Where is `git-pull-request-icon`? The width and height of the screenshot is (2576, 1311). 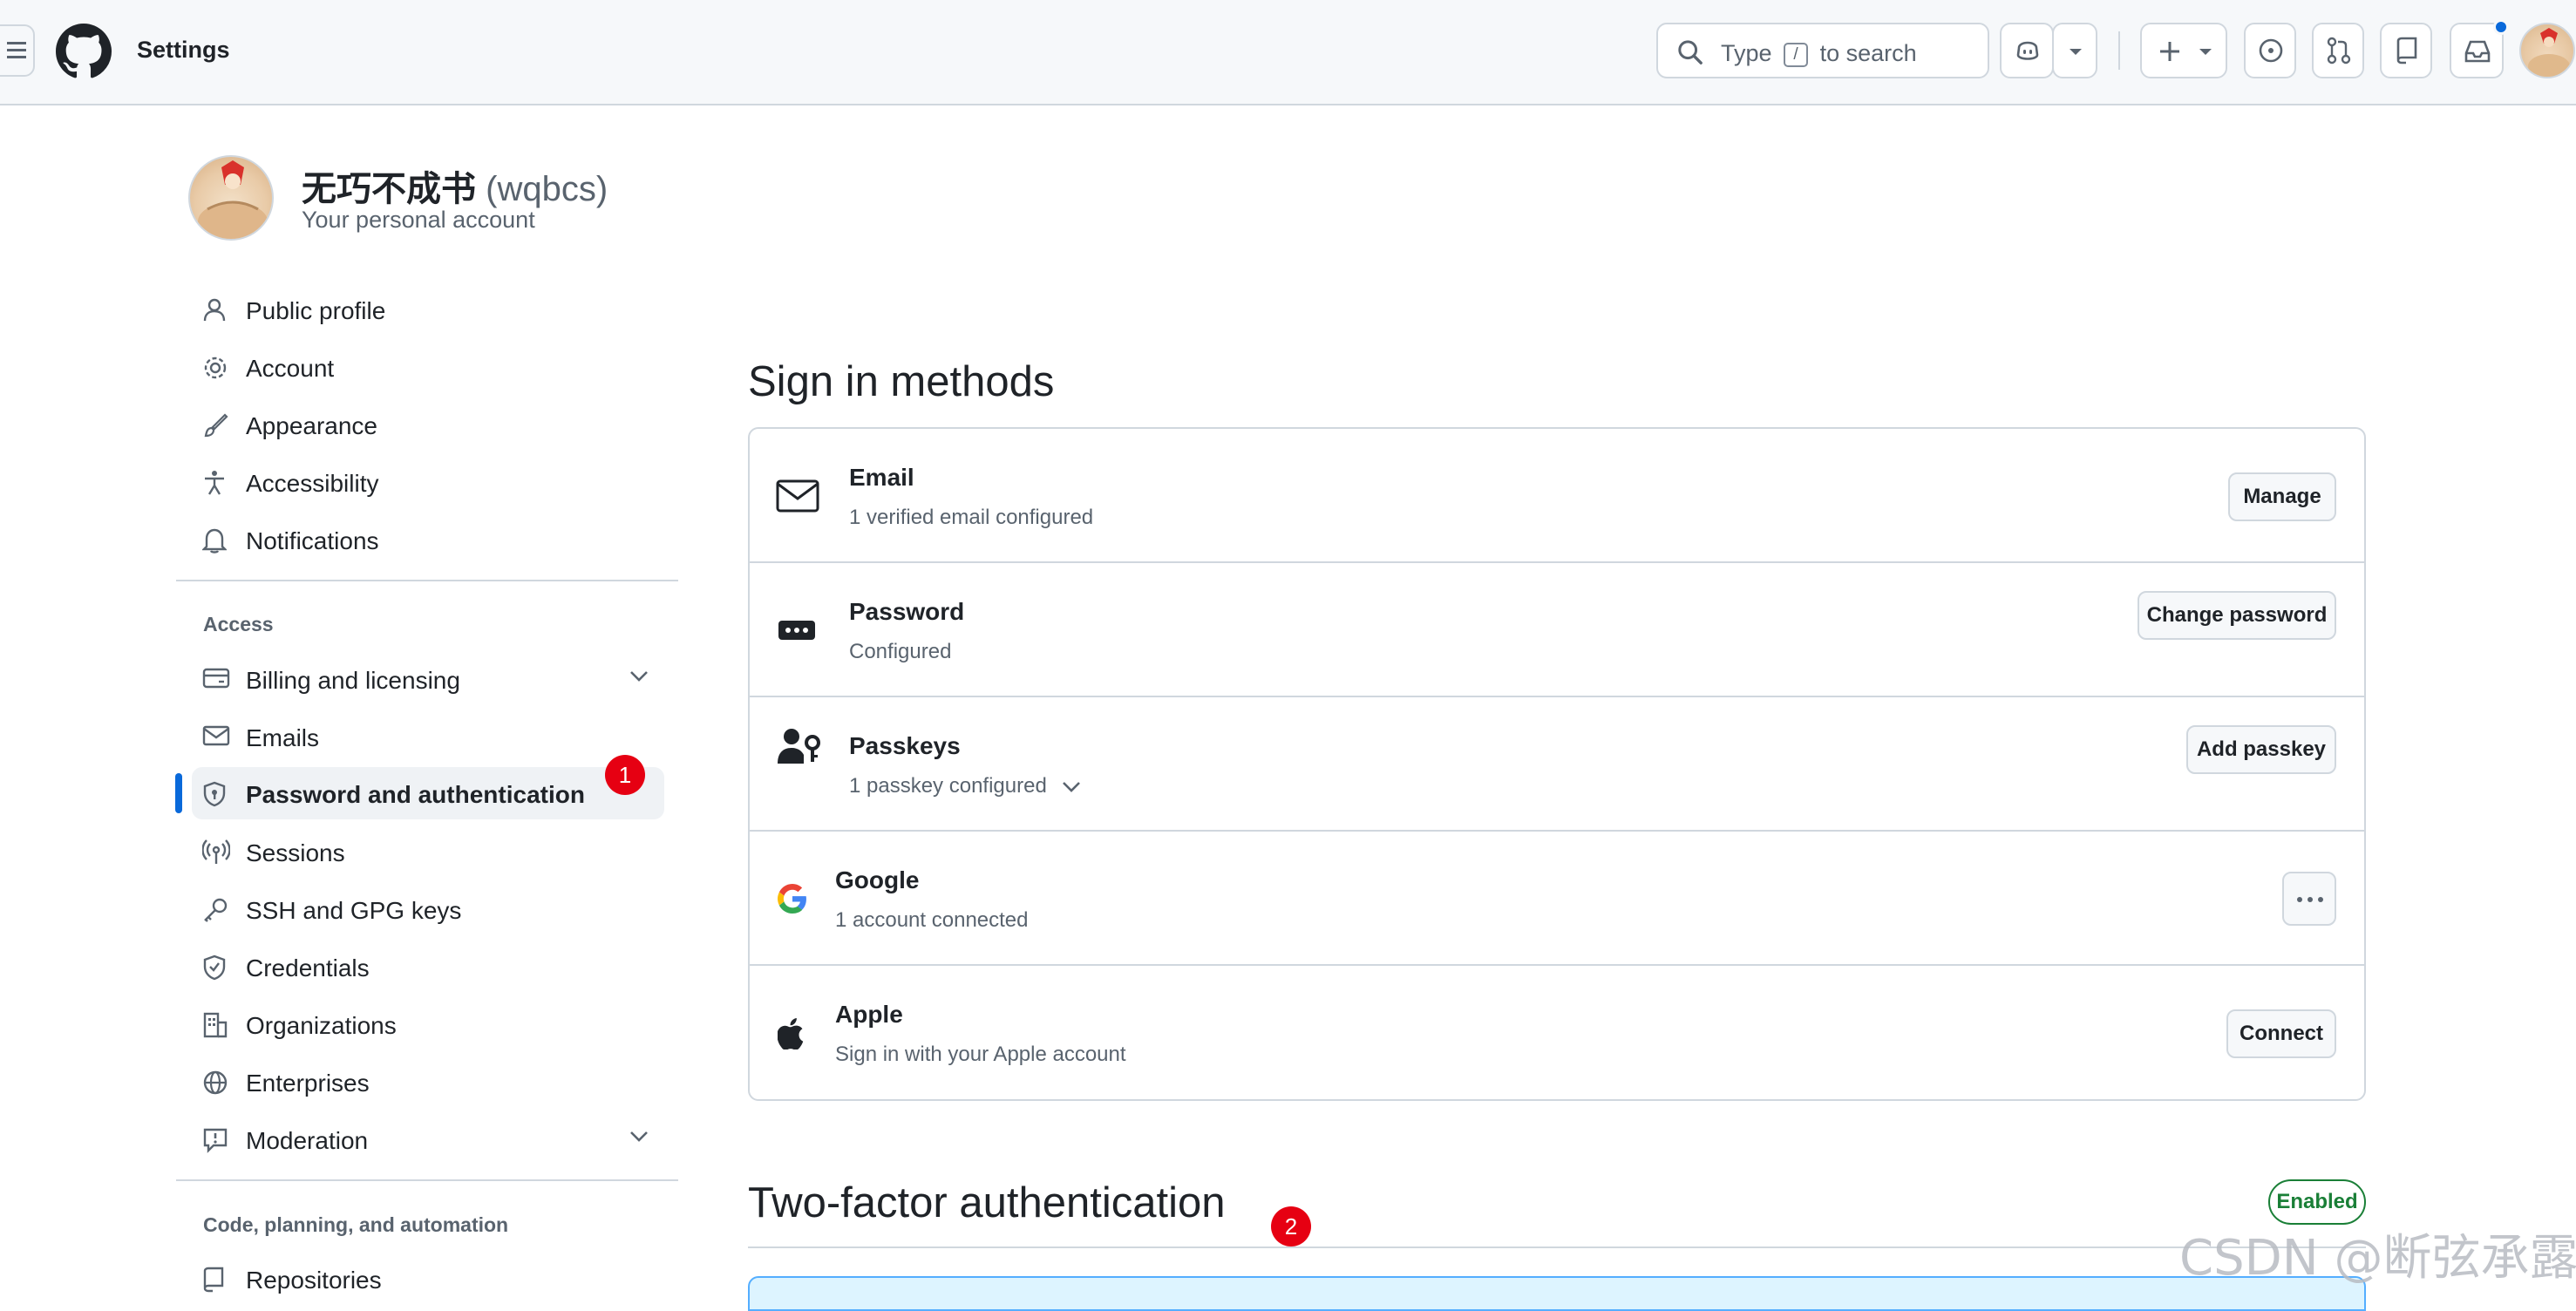
git-pull-request-icon is located at coordinates (2339, 51).